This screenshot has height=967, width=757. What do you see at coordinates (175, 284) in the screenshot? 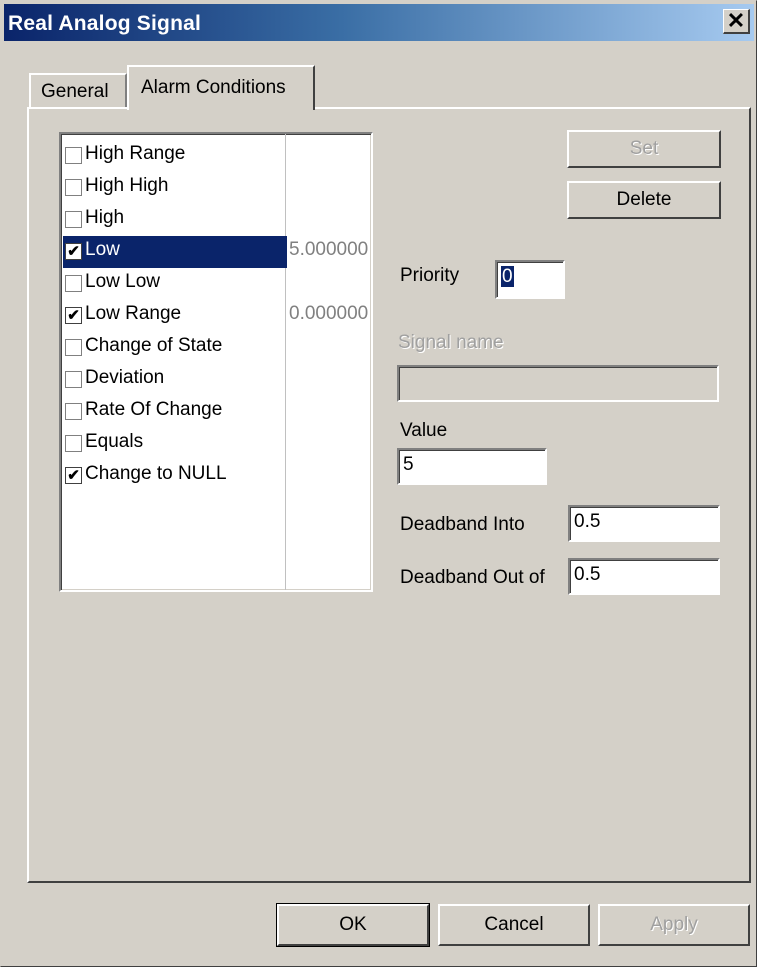
I see `list-item: Low Low` at bounding box center [175, 284].